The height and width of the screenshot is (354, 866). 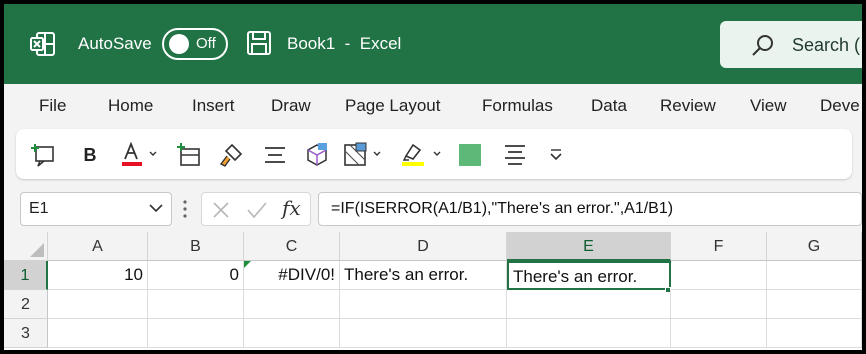 I want to click on formula-buttons: fx, so click(x=256, y=209).